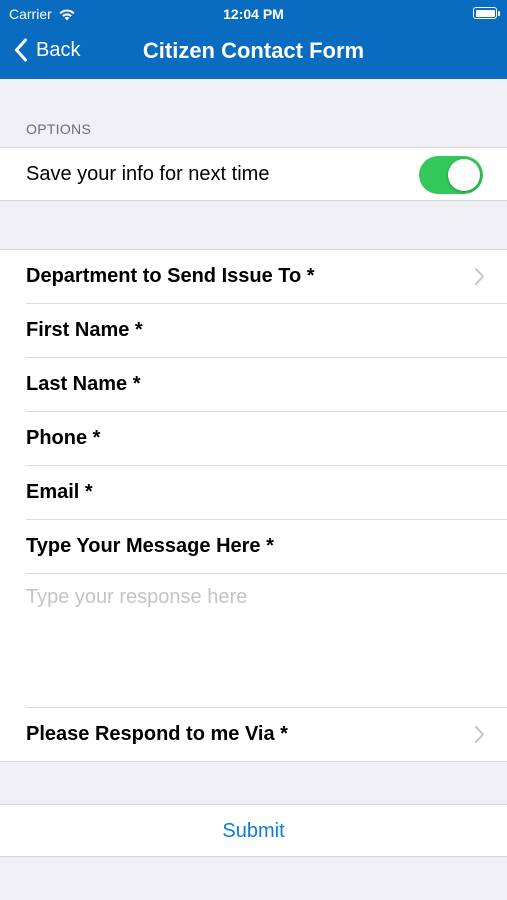  Describe the element at coordinates (253, 493) in the screenshot. I see `email-row: Email *` at that location.